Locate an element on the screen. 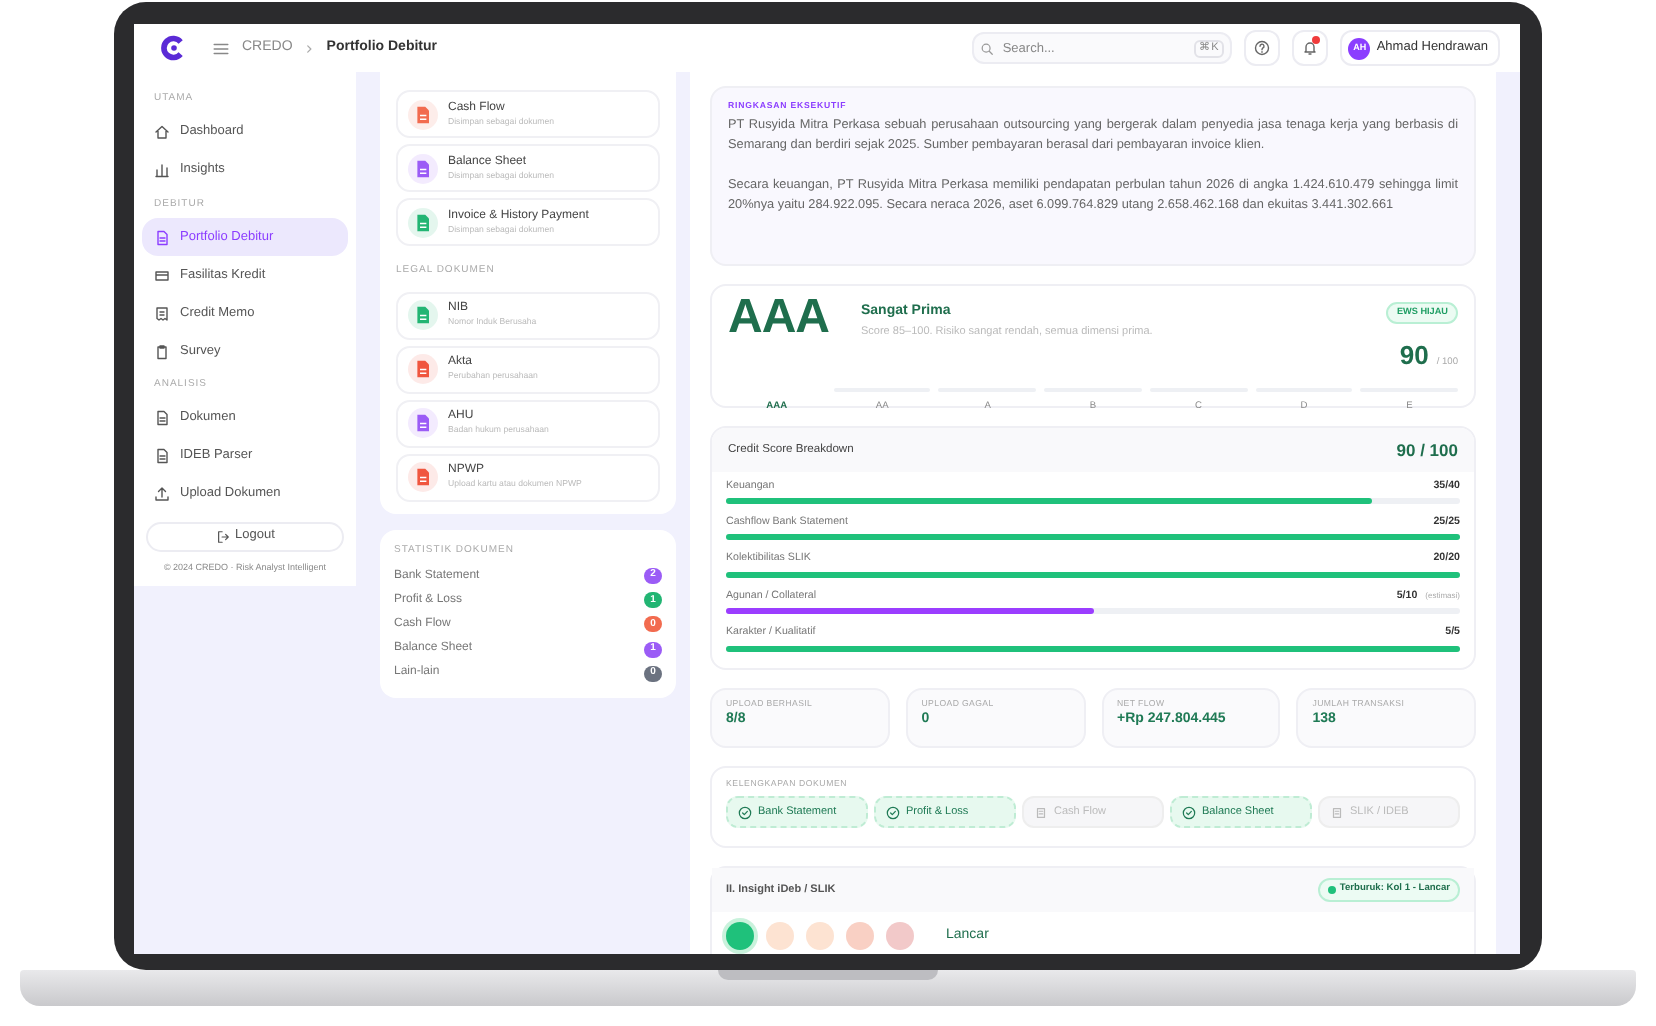 This screenshot has height=1026, width=1656. chevron-icon is located at coordinates (309, 48).